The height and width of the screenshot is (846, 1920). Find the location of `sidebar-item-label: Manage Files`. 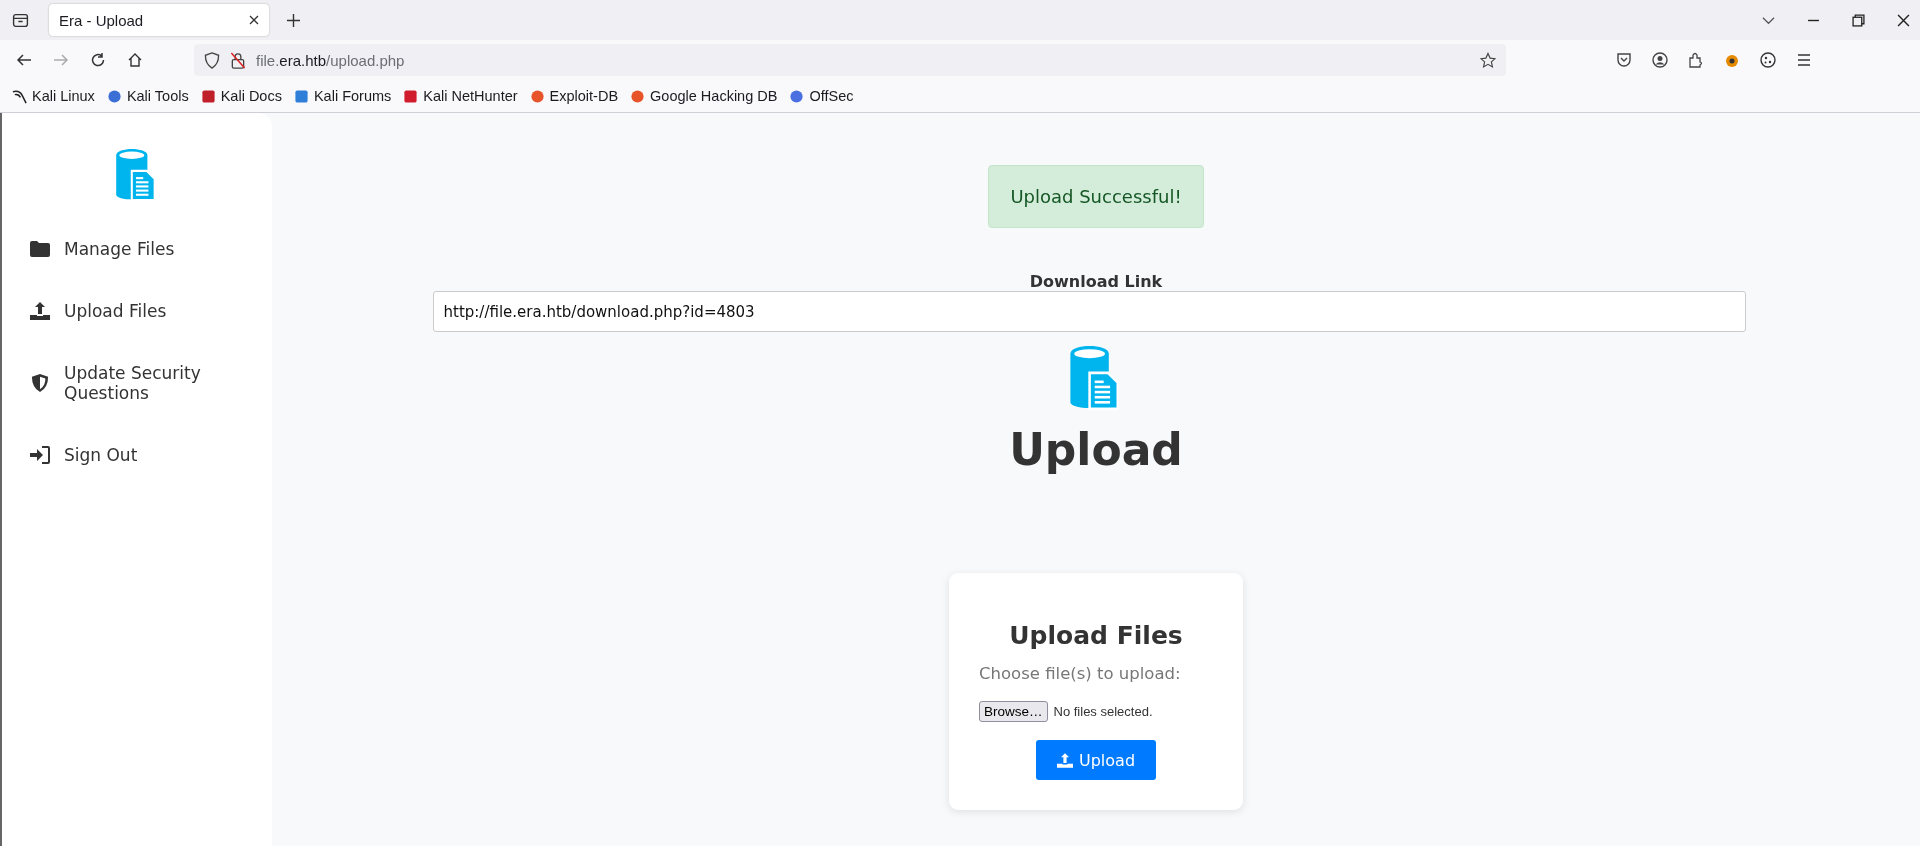

sidebar-item-label: Manage Files is located at coordinates (119, 249).